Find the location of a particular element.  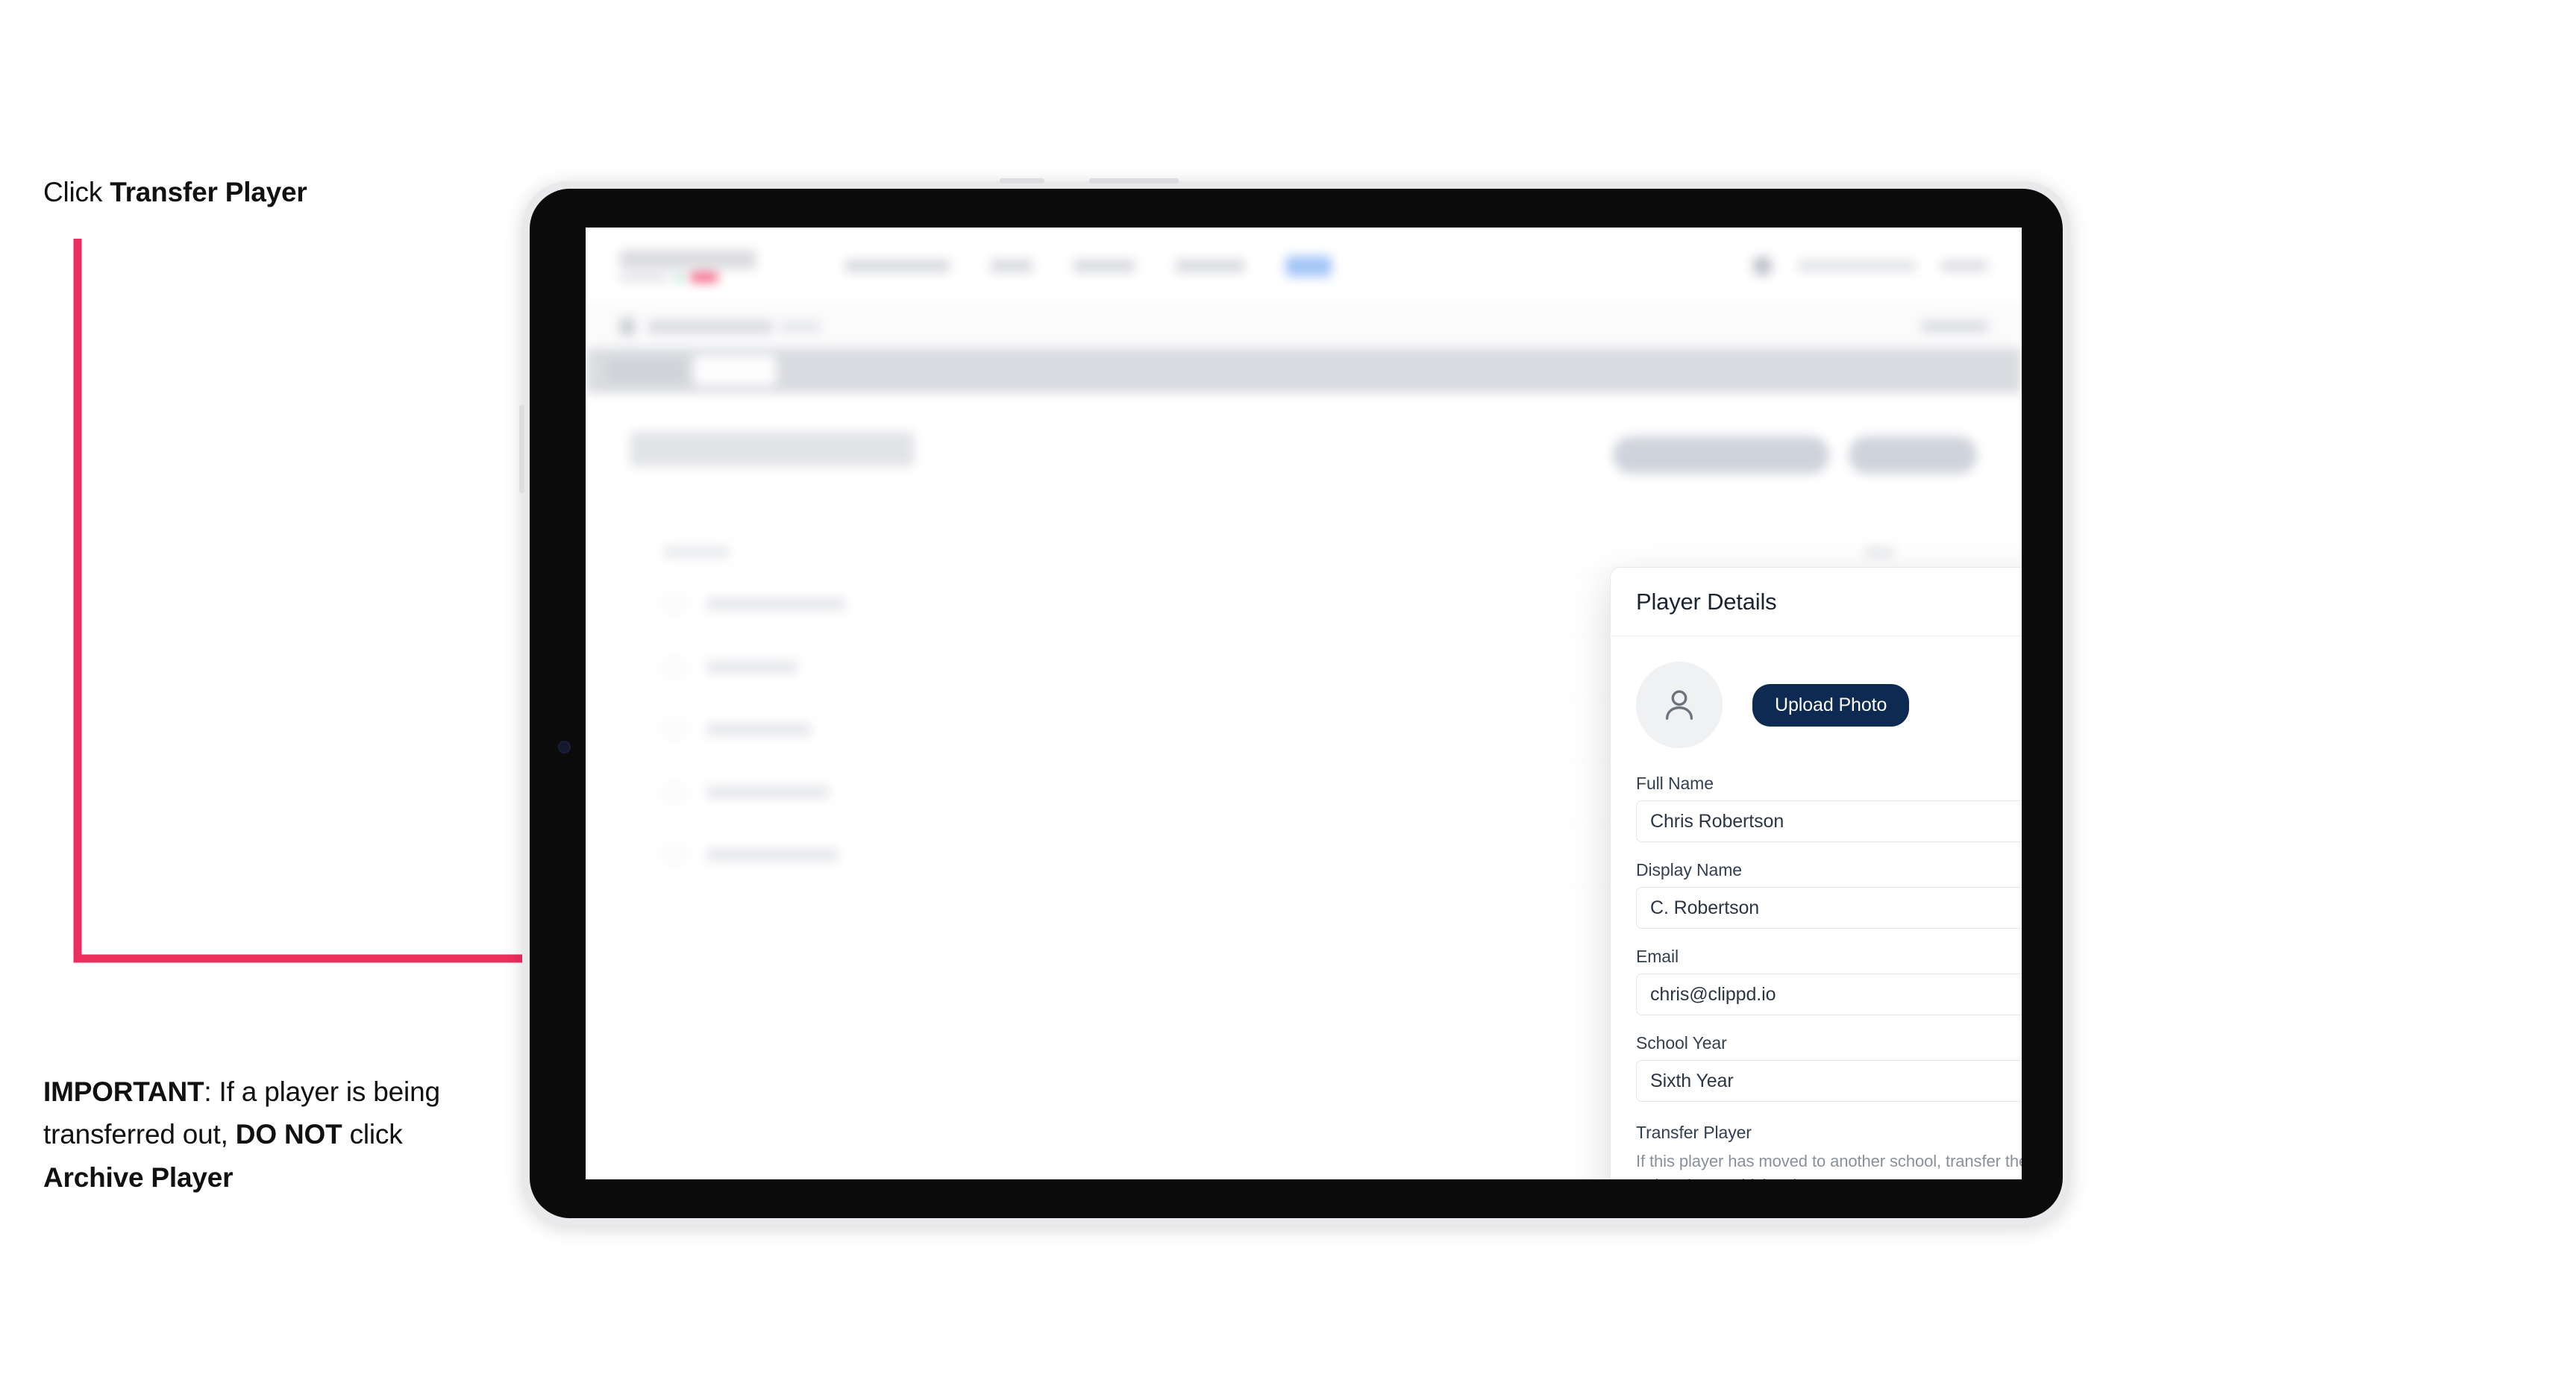

power-button is located at coordinates (1022, 181).